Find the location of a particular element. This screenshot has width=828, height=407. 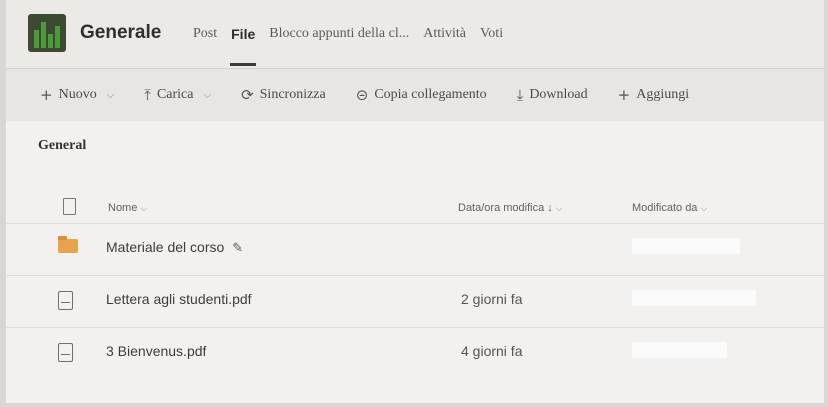

file-type-icon is located at coordinates (69, 206).